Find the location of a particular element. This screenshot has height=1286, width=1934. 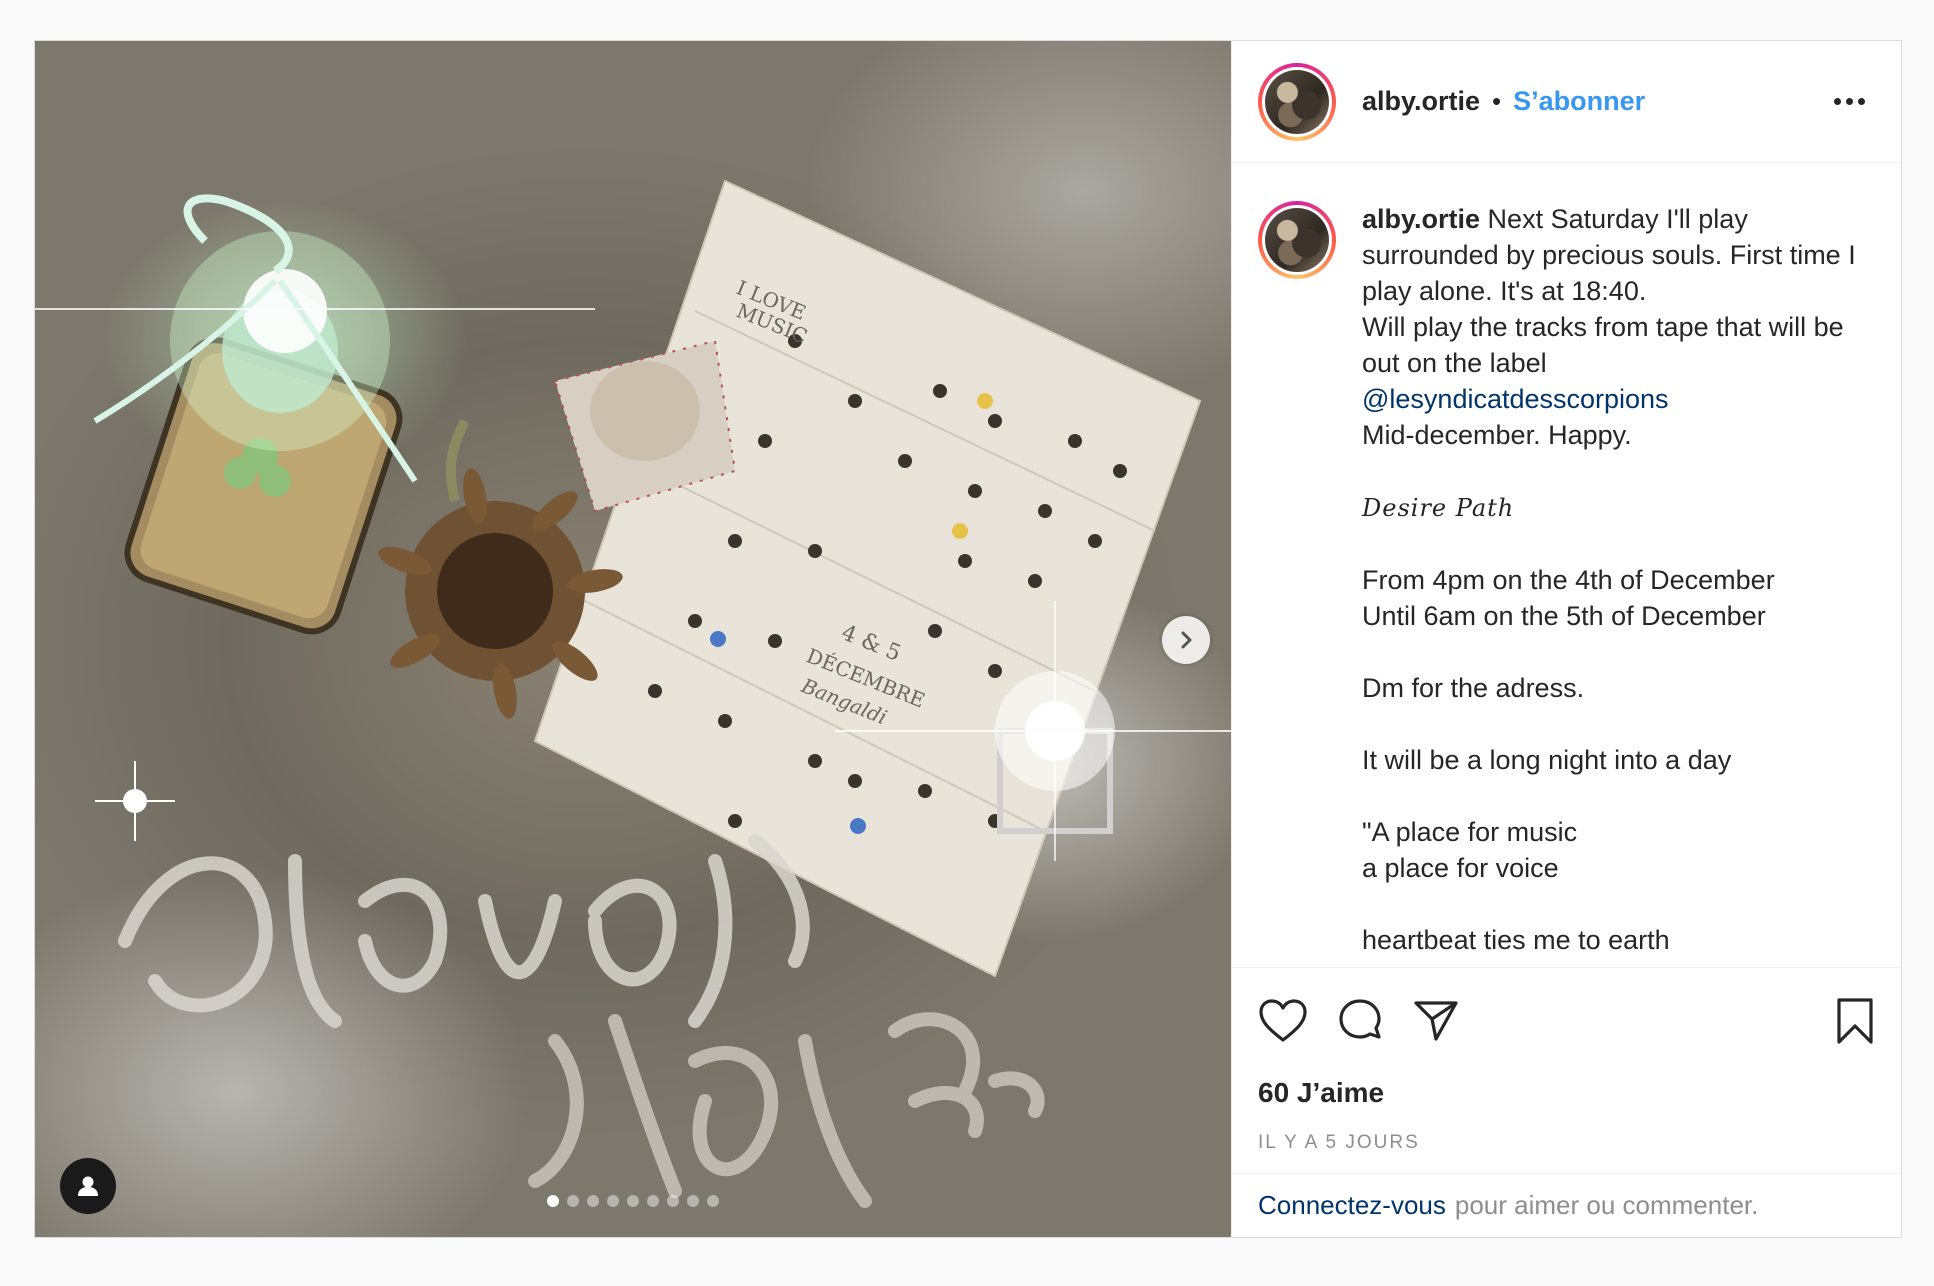

login-link: Connectez-vous is located at coordinates (1352, 1205).